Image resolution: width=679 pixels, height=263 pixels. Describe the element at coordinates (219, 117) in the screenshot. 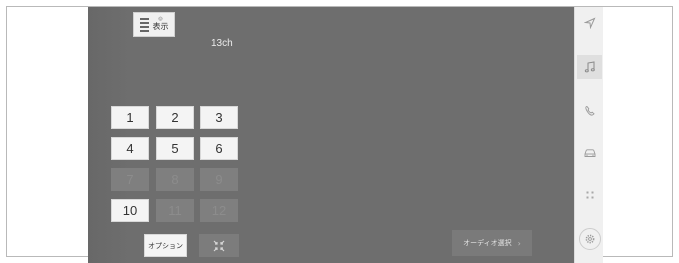

I see `preset-key-3: 3` at that location.